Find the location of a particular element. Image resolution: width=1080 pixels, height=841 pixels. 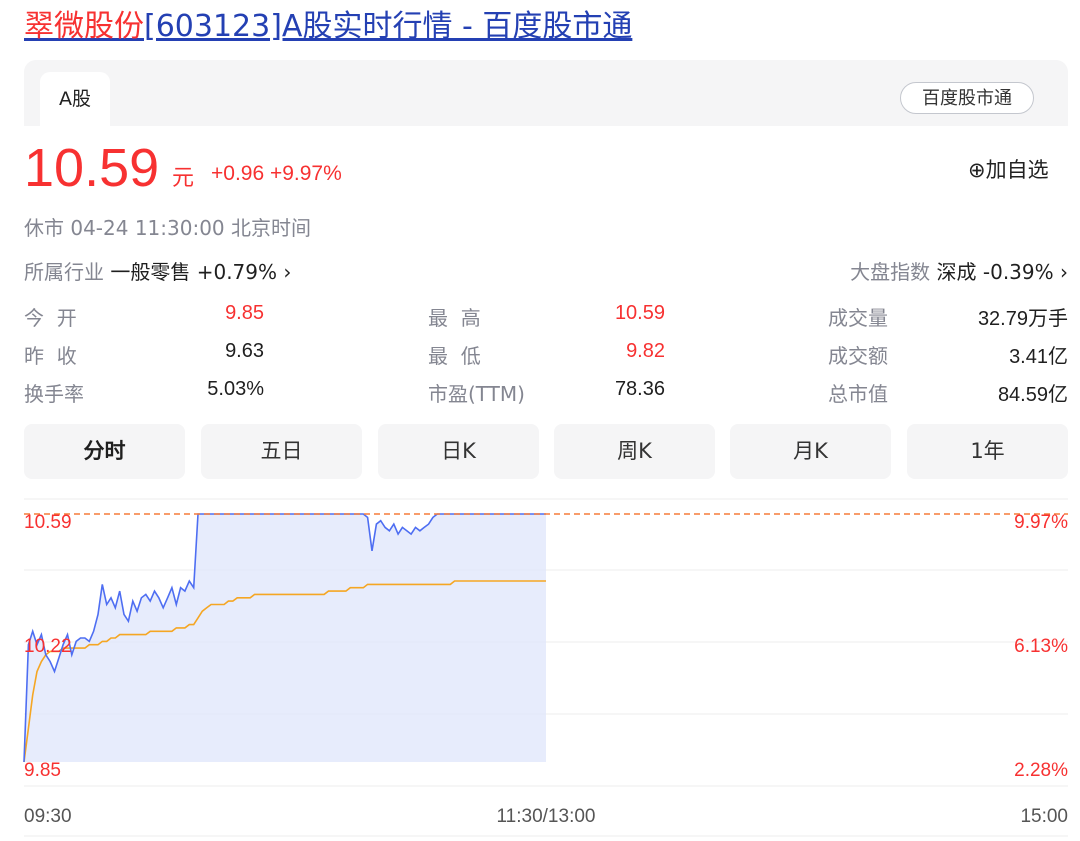

tab-daily-k: 日K is located at coordinates (458, 451).